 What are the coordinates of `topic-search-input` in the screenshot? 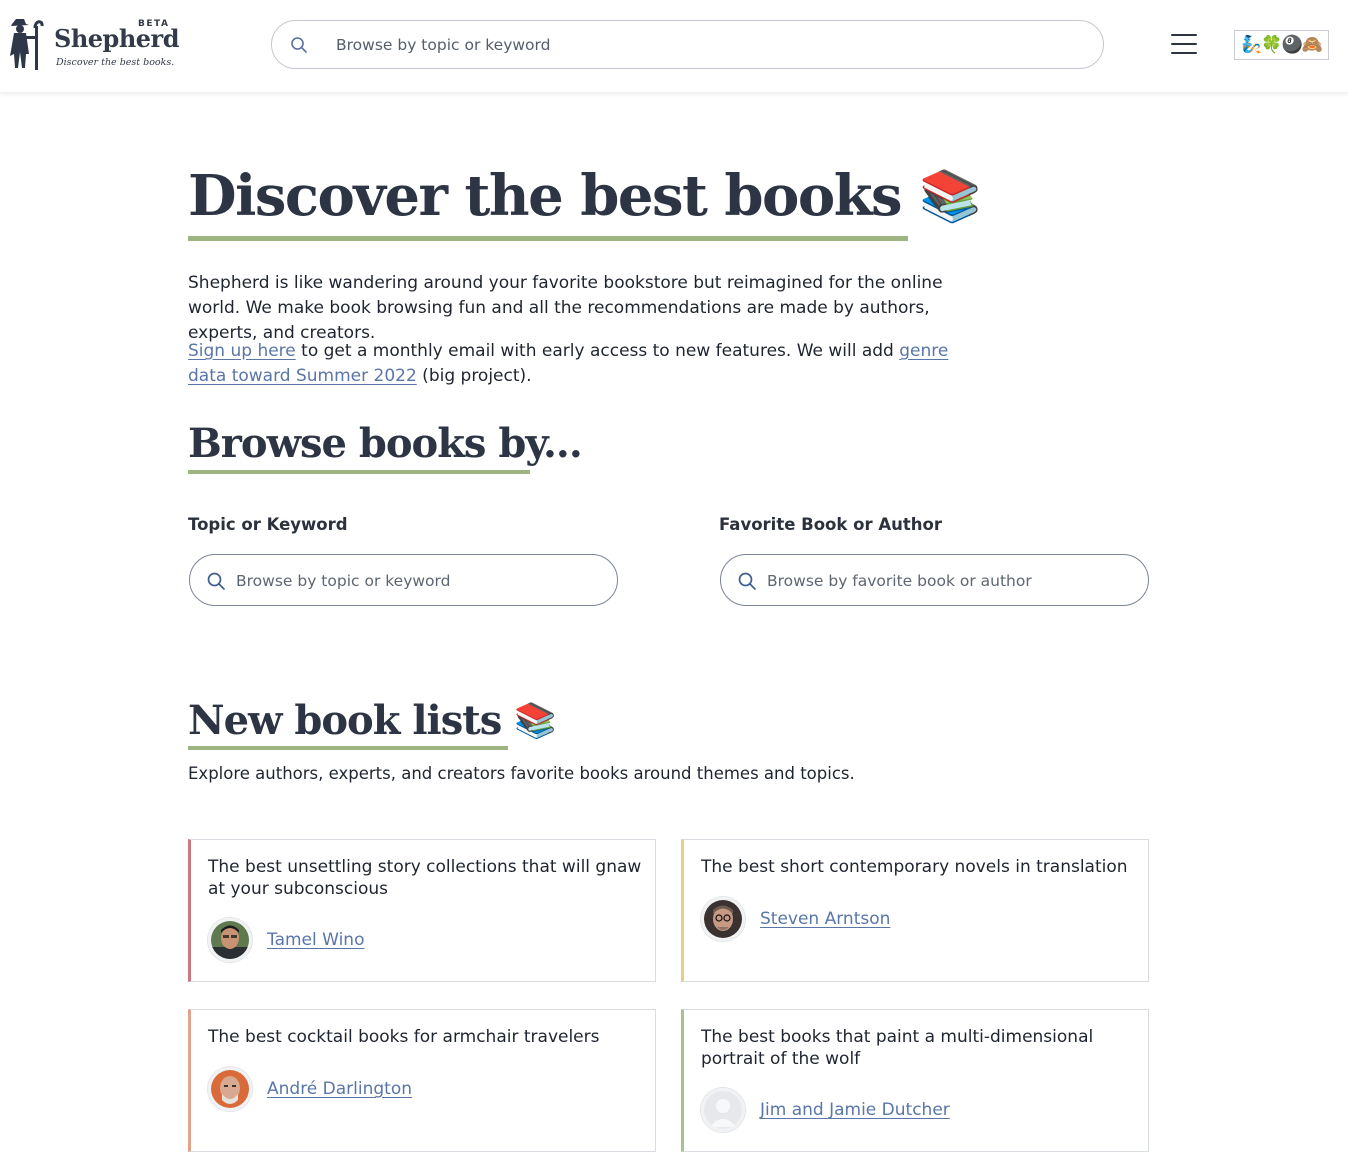 It's located at (421, 581).